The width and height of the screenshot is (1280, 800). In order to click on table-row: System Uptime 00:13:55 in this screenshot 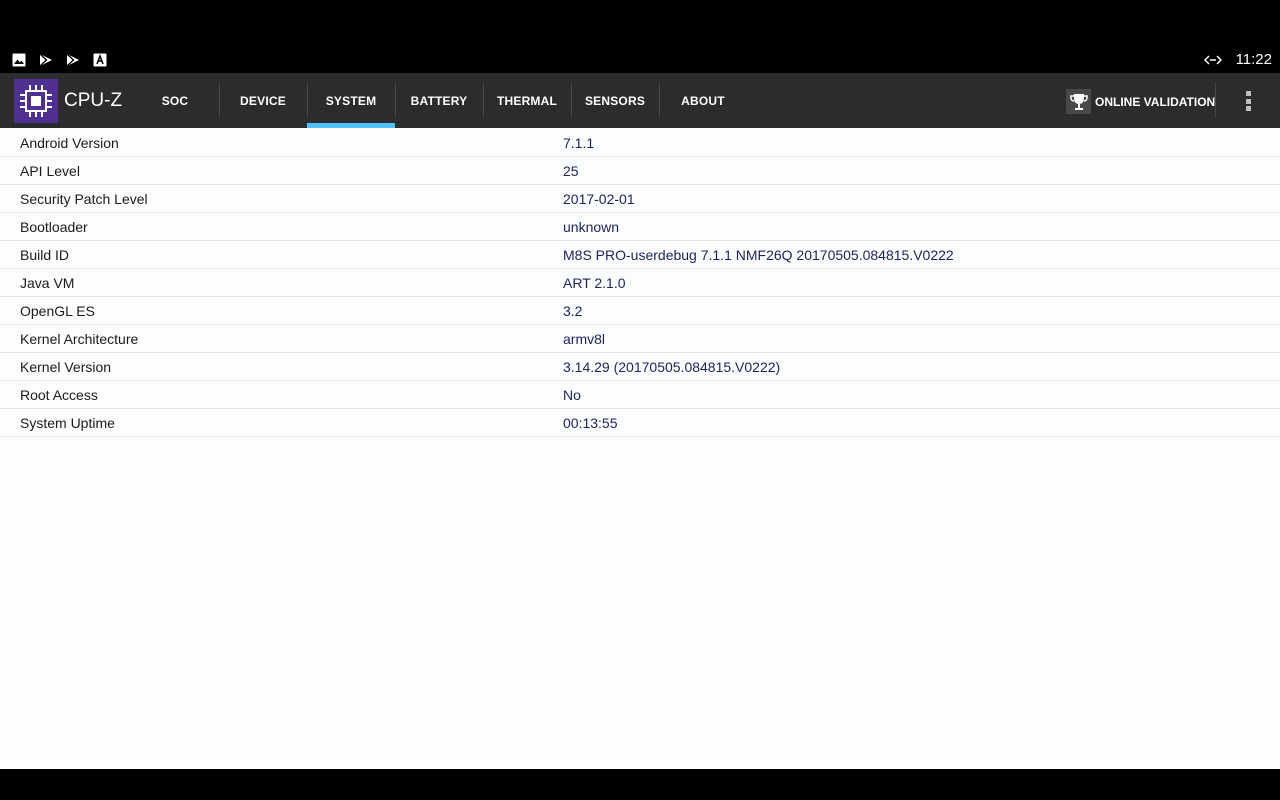, I will do `click(640, 423)`.